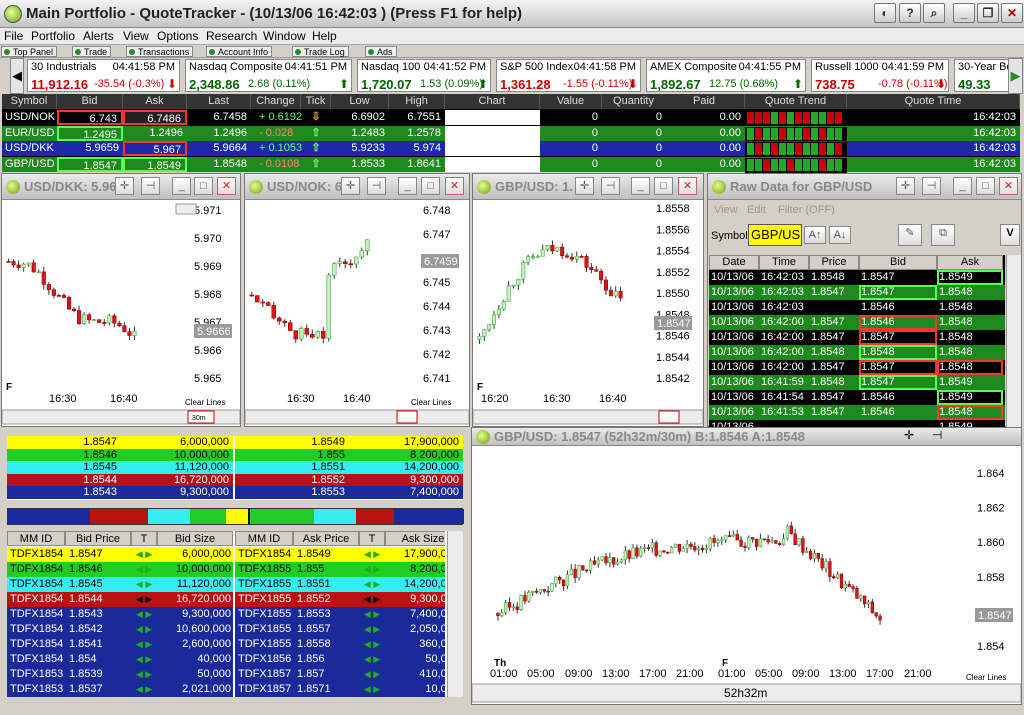 The width and height of the screenshot is (1024, 715). I want to click on mm-header: Ask Price, so click(326, 538).